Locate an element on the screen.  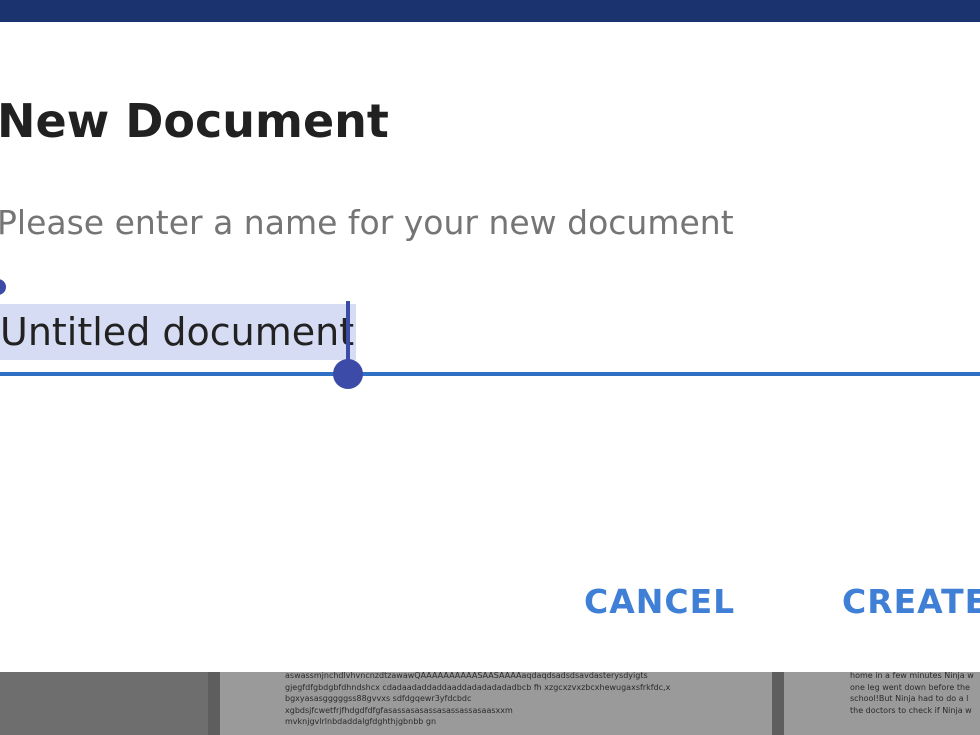
dialog-title: New Document is located at coordinates (194, 121).